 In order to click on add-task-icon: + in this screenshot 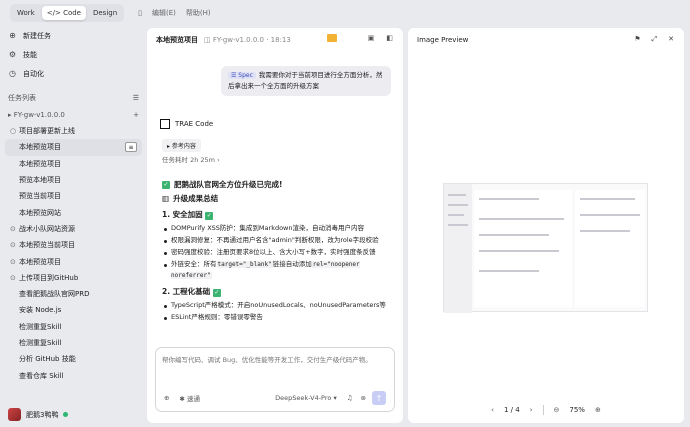, I will do `click(136, 115)`.